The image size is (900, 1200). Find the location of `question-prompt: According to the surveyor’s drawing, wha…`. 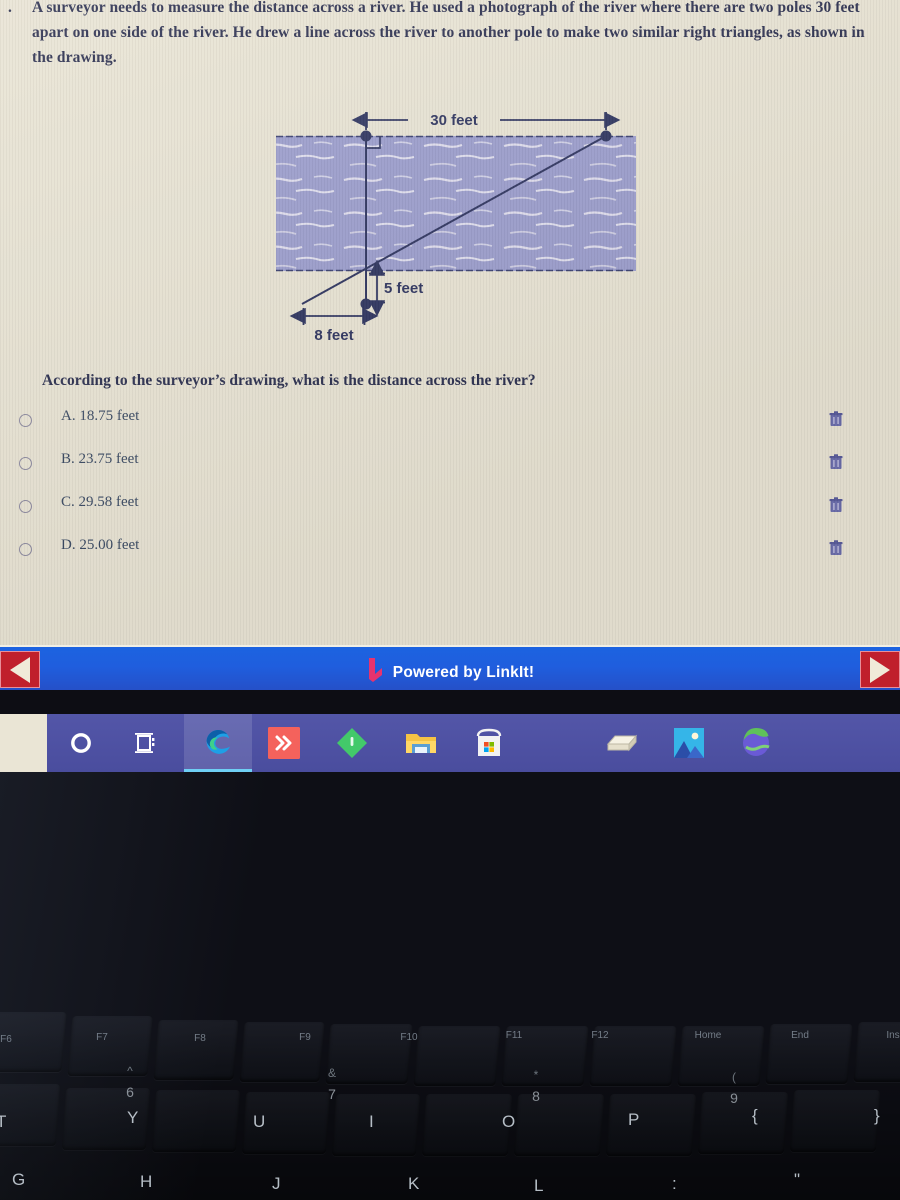

question-prompt: According to the surveyor’s drawing, wha… is located at coordinates (289, 380).